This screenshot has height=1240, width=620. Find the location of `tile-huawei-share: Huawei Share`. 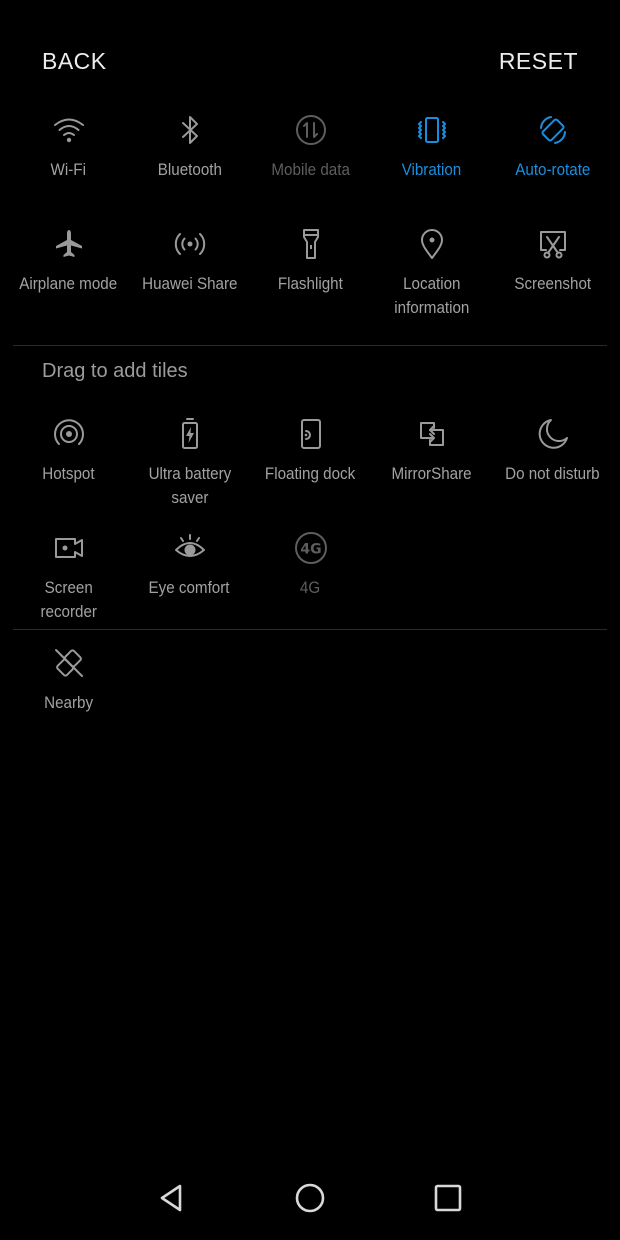

tile-huawei-share: Huawei Share is located at coordinates (189, 281).